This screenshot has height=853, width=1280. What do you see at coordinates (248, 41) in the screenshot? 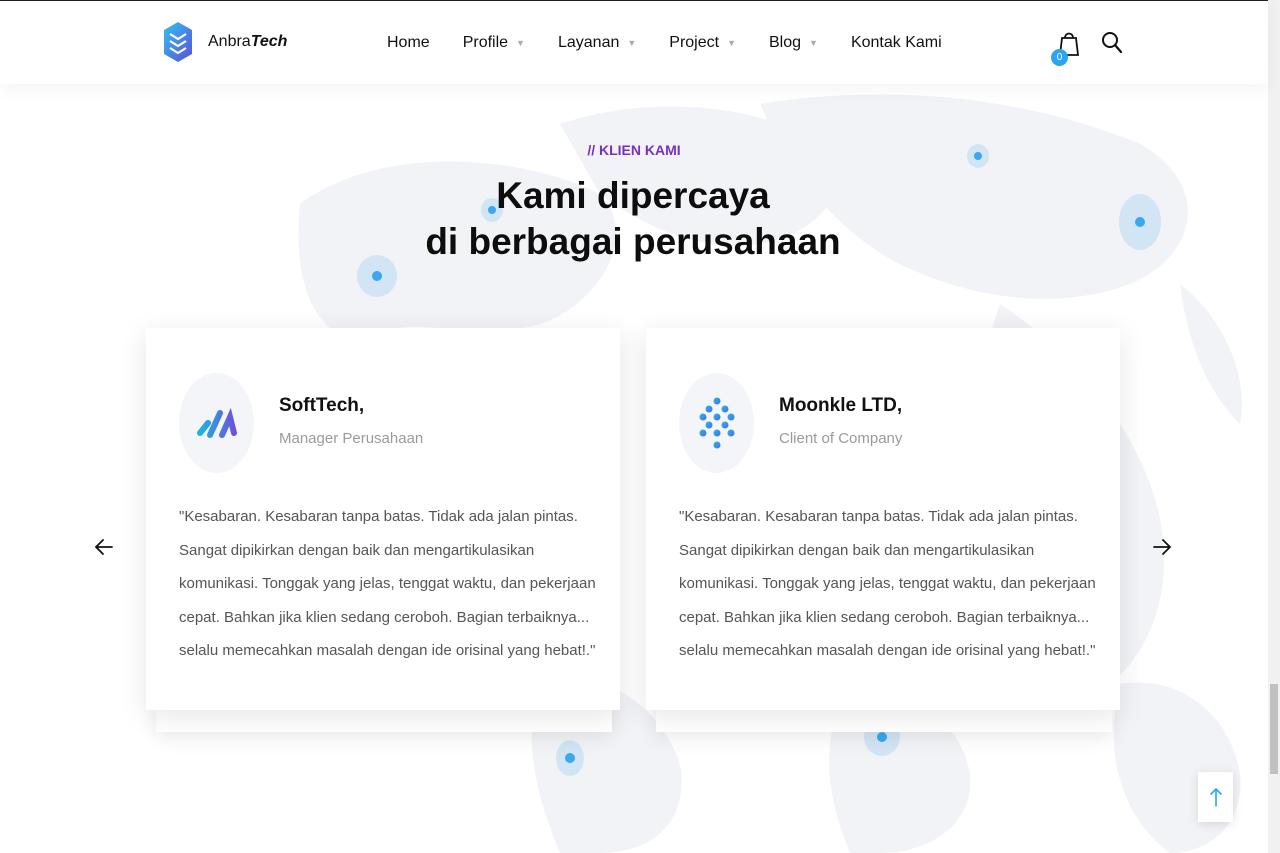
I see `logo-text: AnbraTech` at bounding box center [248, 41].